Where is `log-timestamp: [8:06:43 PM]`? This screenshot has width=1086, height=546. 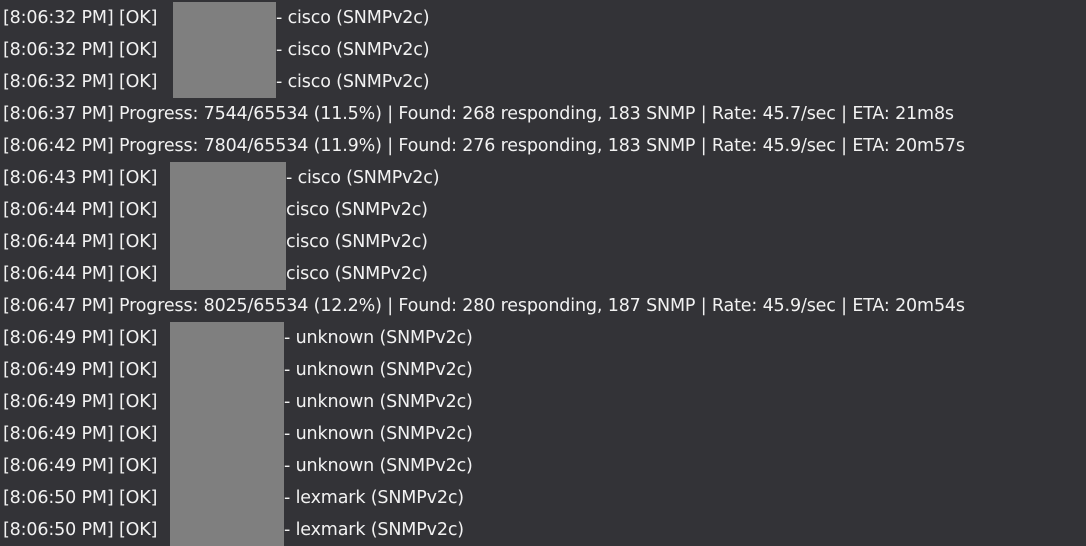 log-timestamp: [8:06:43 PM] is located at coordinates (58, 178).